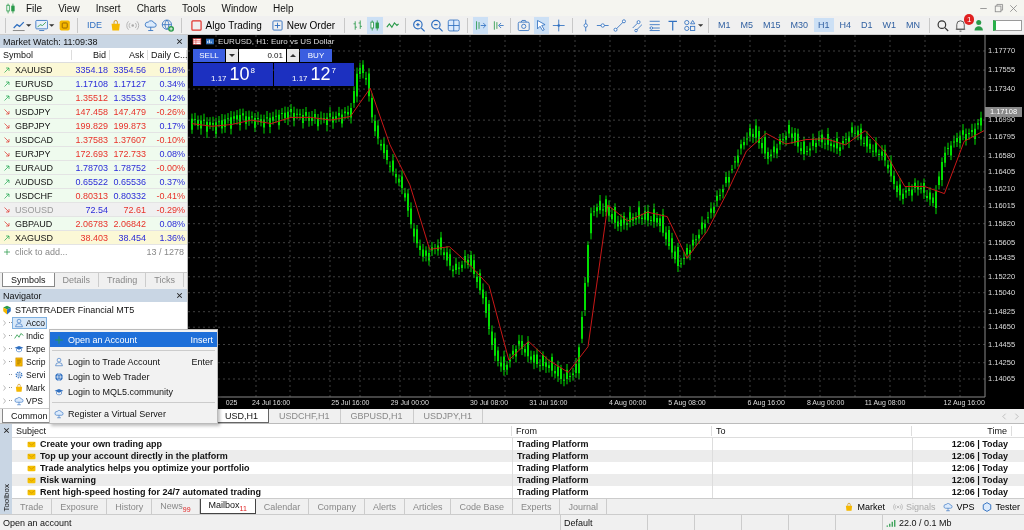 This screenshot has height=530, width=1024. I want to click on menu-item: Charts, so click(151, 8).